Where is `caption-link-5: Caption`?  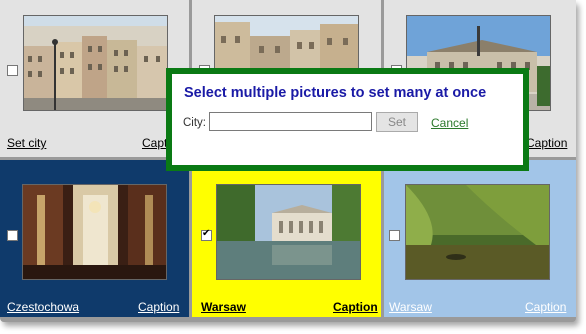 caption-link-5: Caption is located at coordinates (355, 307).